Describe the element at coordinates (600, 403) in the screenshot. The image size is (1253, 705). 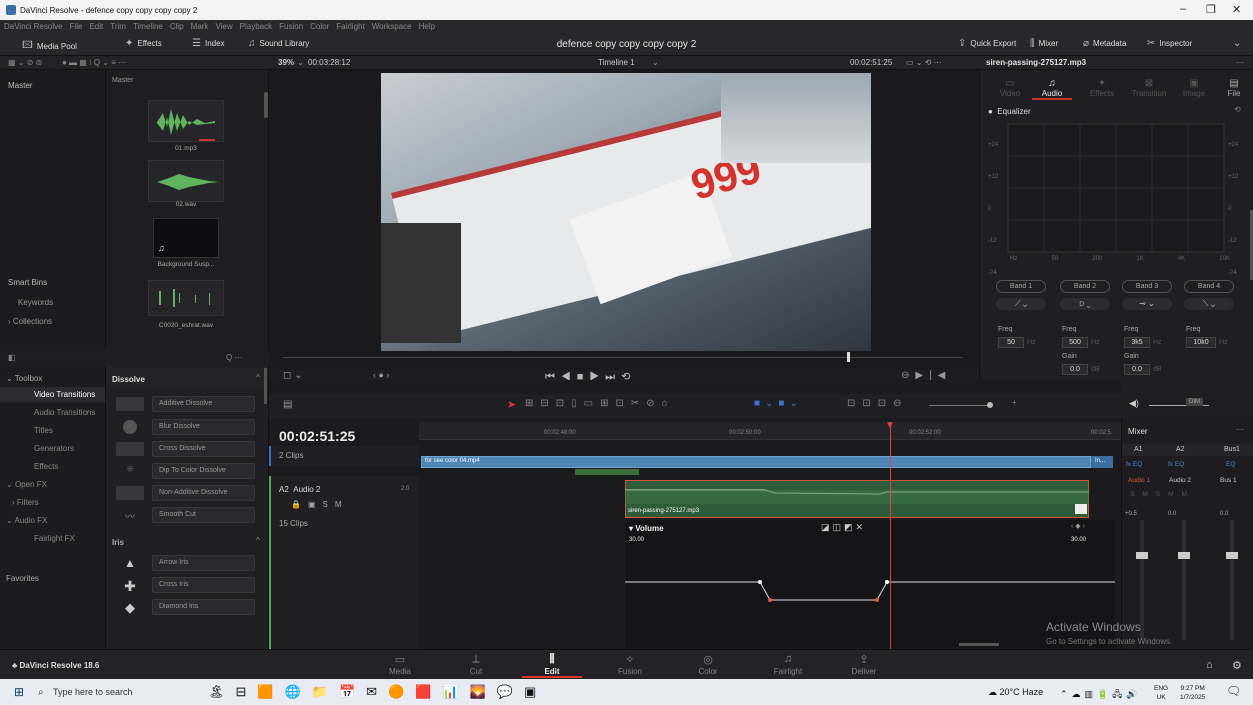
I see `edit-tools: ⊞⊟⊡▯▭⊞⊡✂⊘⌂` at that location.